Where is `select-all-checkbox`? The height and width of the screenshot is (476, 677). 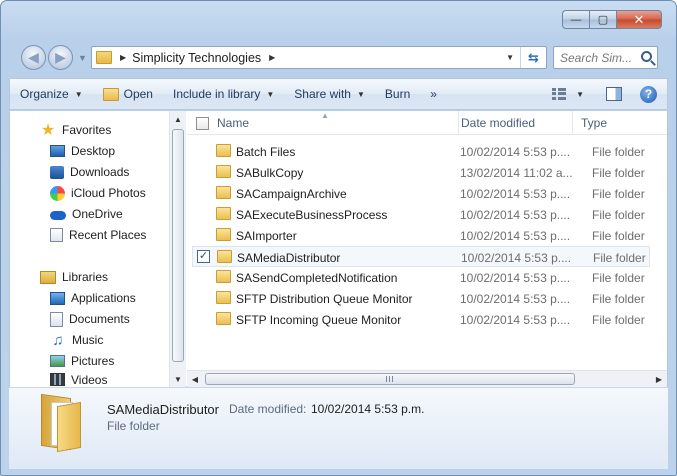 select-all-checkbox is located at coordinates (202, 123).